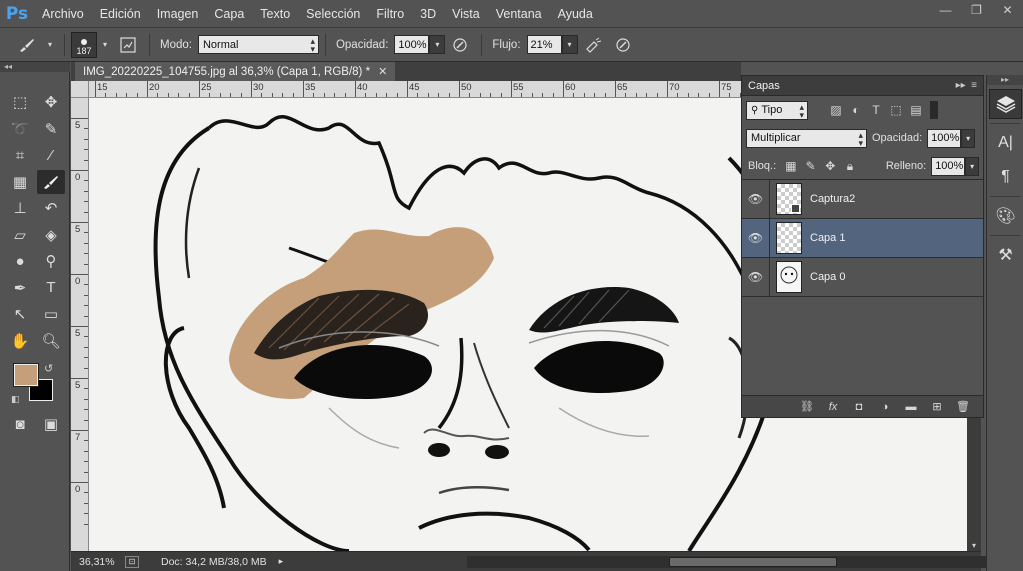  I want to click on lock-transparency-icon: ▦, so click(791, 166).